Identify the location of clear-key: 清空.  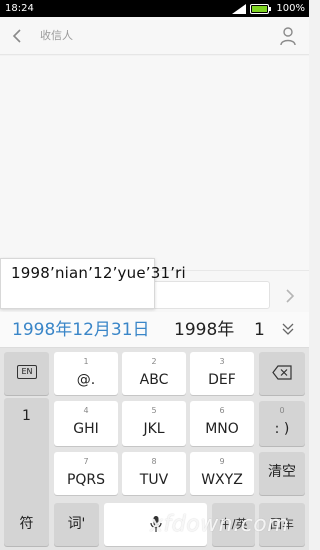
(282, 473).